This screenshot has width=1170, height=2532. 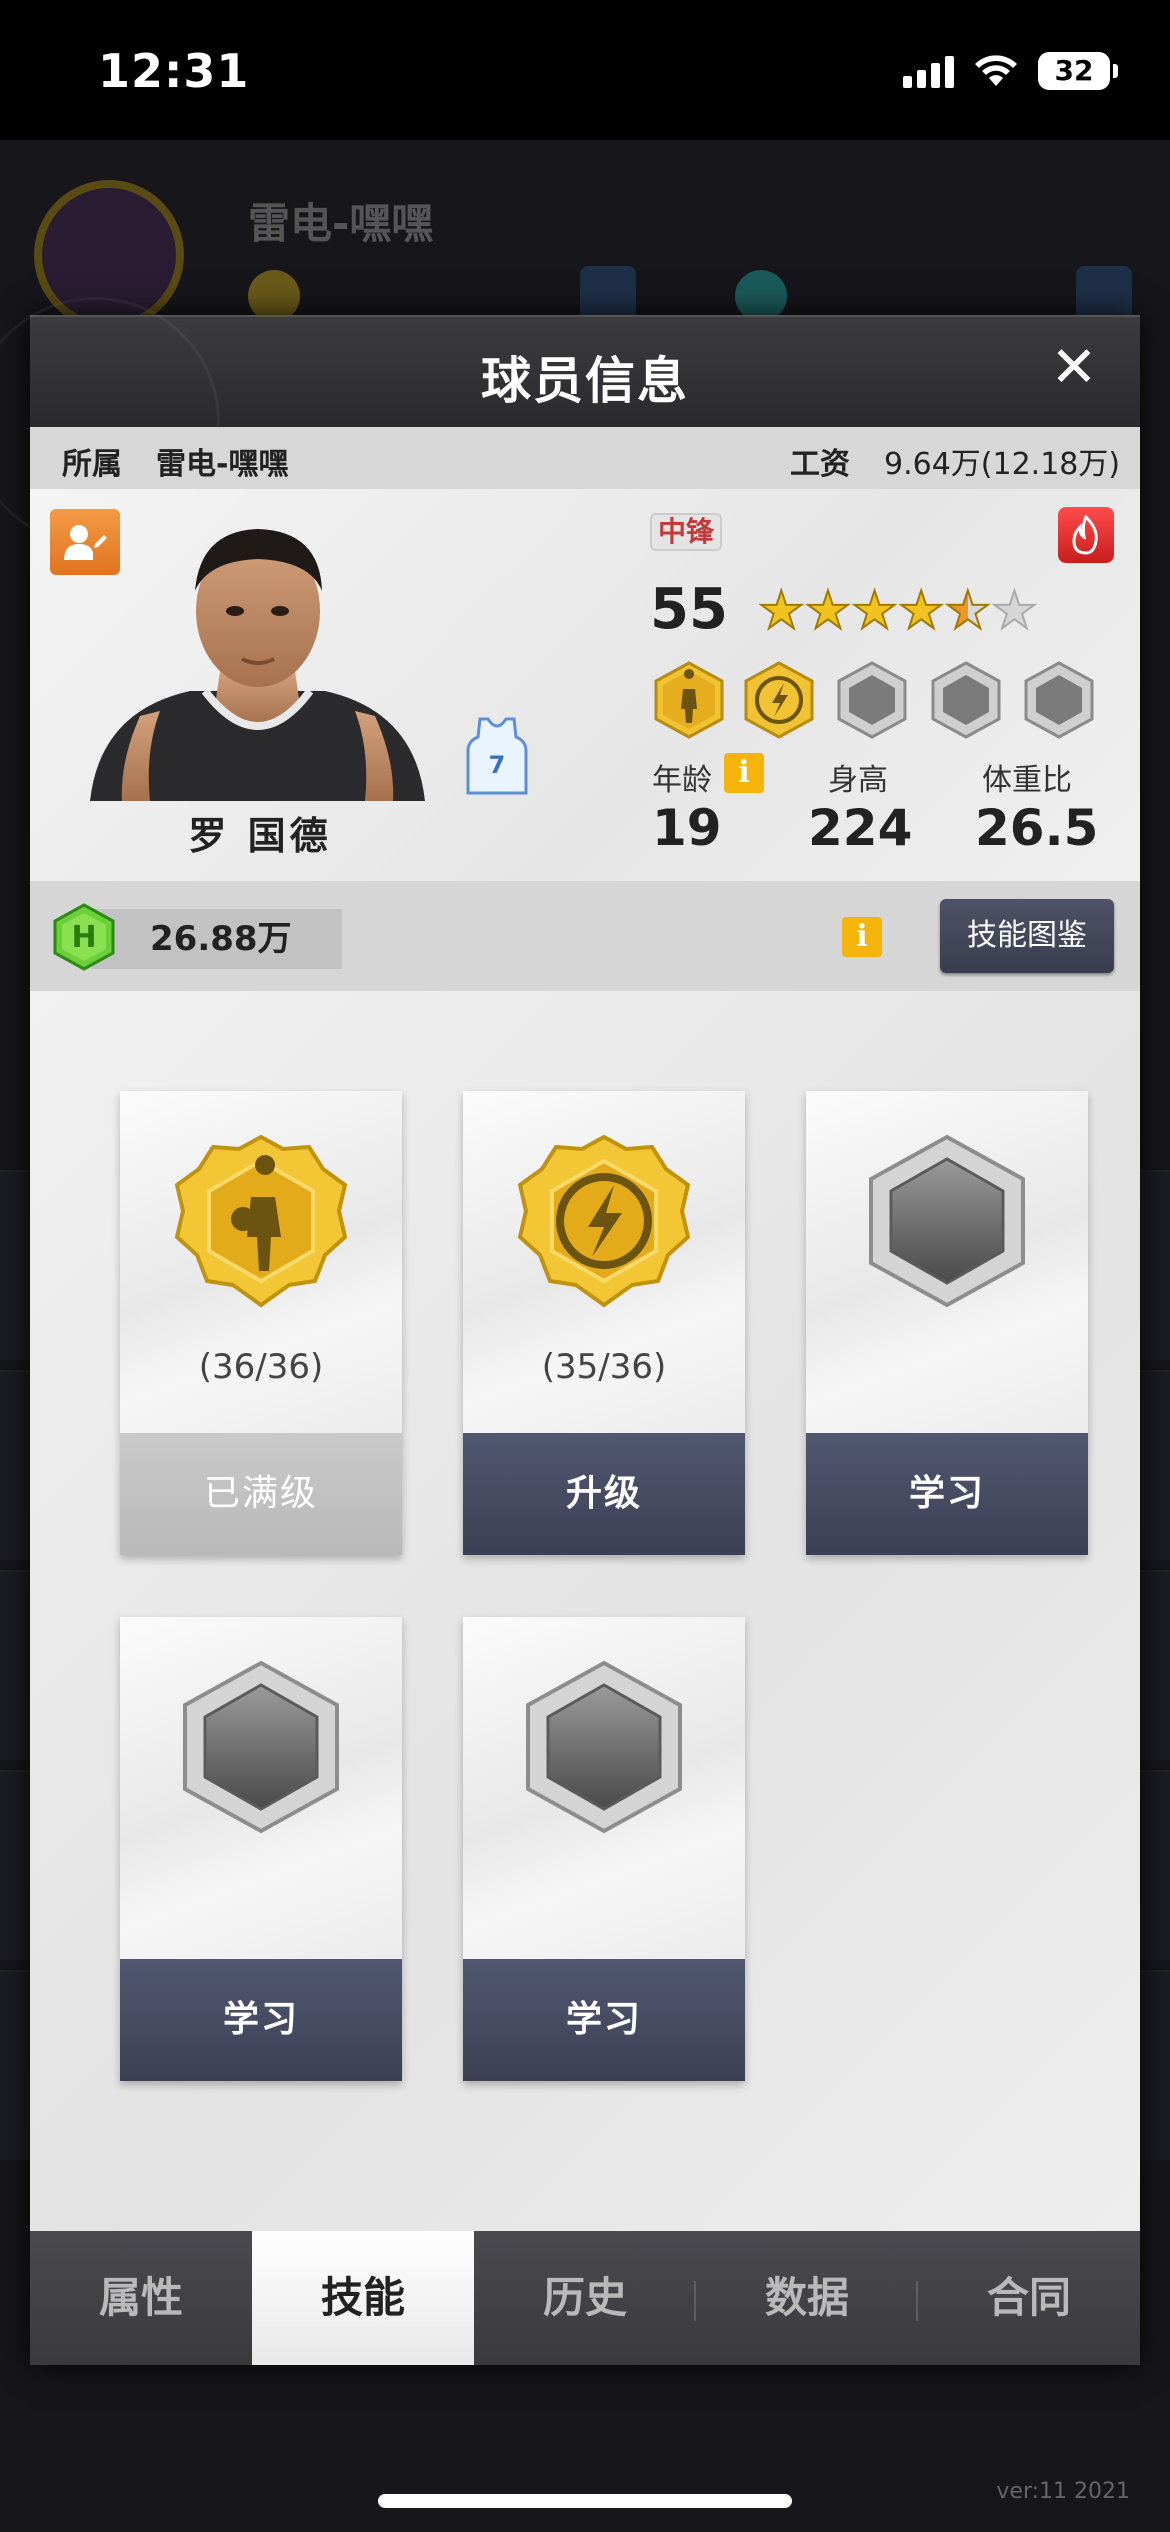 What do you see at coordinates (744, 773) in the screenshot?
I see `age-info-icon: i` at bounding box center [744, 773].